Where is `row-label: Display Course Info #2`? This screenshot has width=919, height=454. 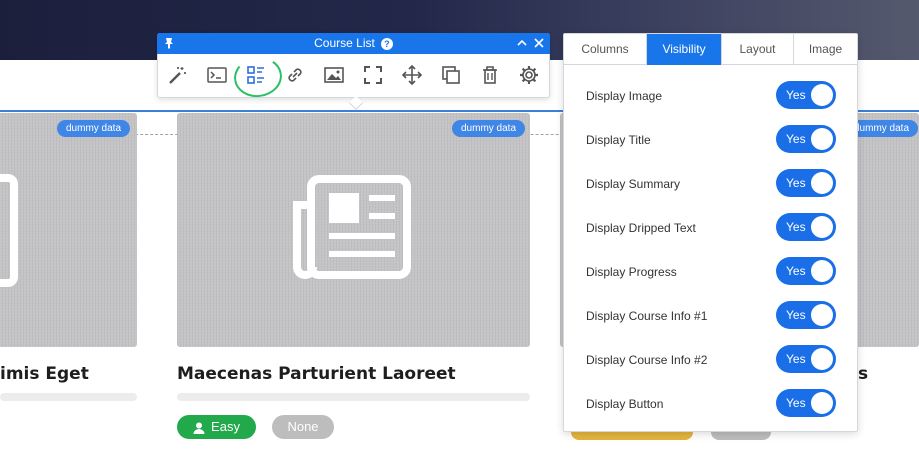 row-label: Display Course Info #2 is located at coordinates (647, 360).